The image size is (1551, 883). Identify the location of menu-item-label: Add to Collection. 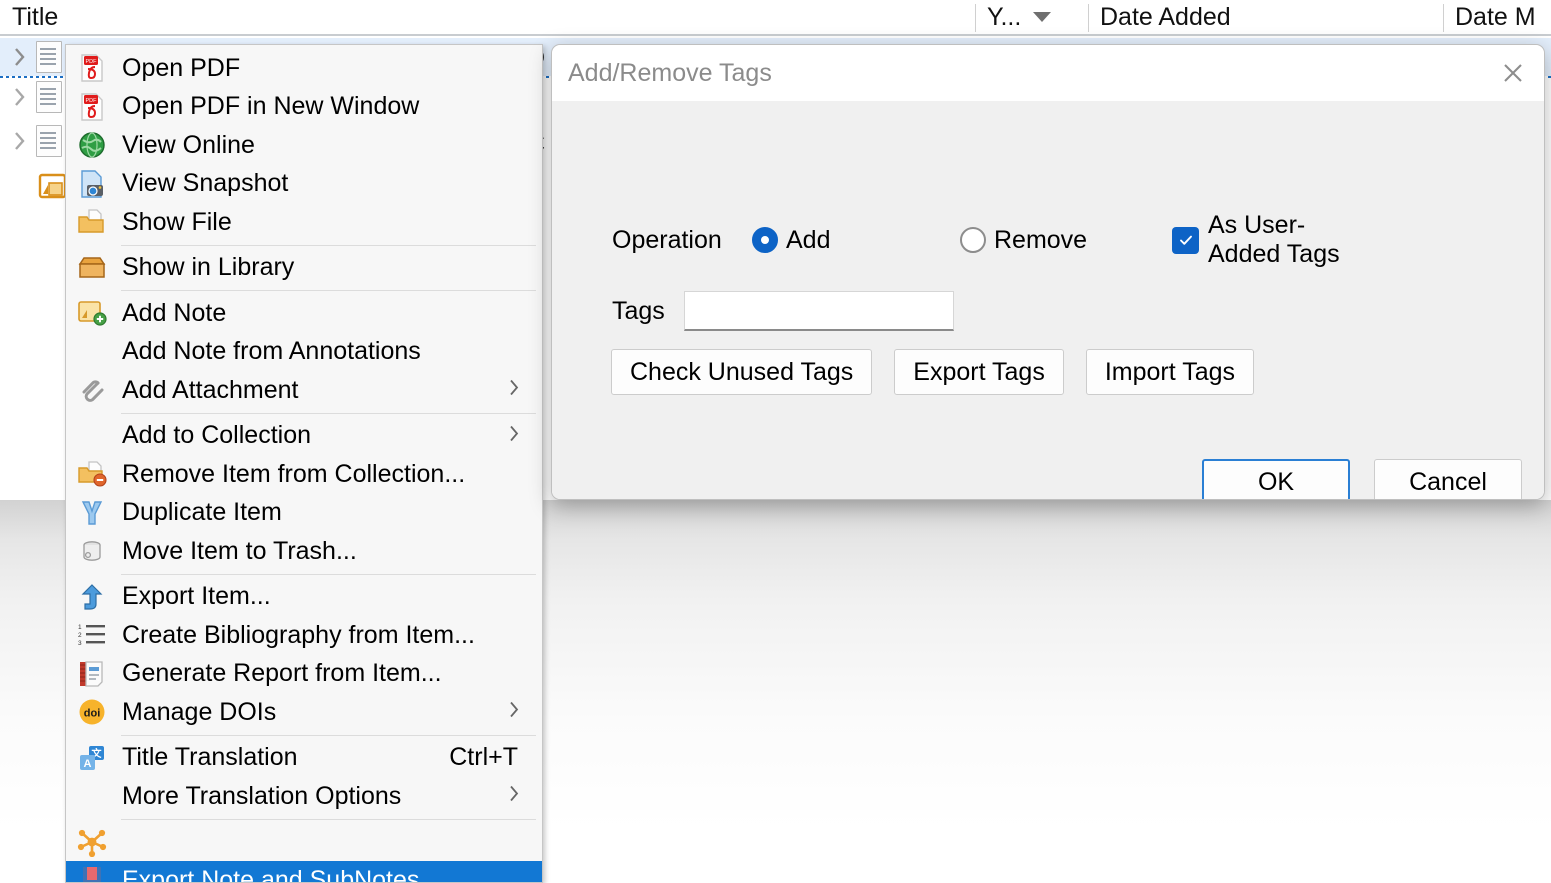
(217, 435).